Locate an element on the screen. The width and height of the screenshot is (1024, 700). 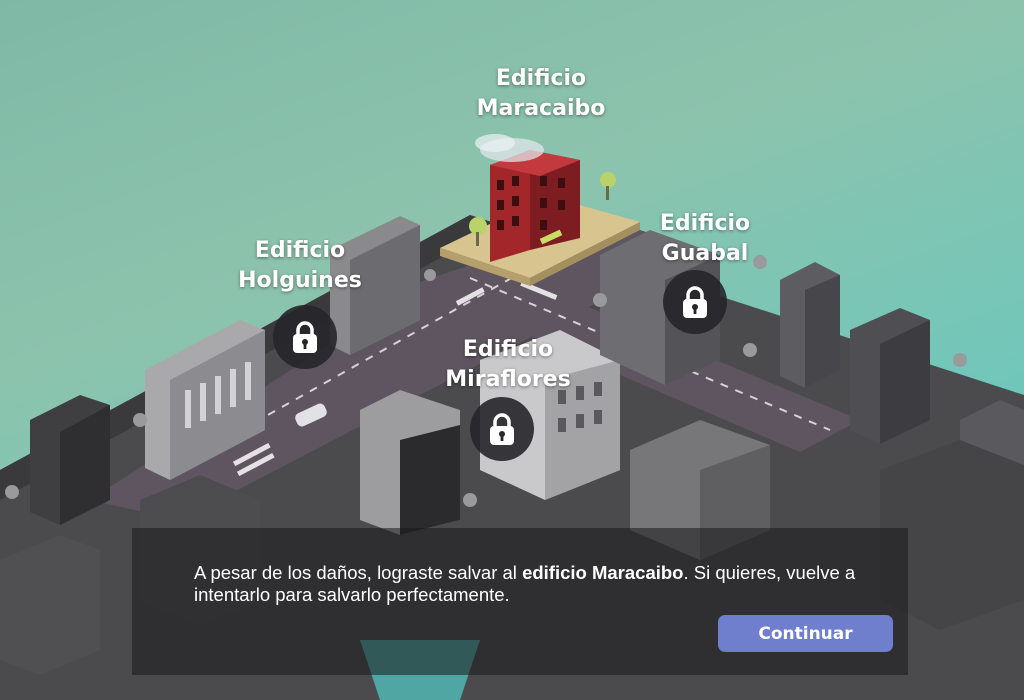
lock-holguines-button is located at coordinates (305, 337).